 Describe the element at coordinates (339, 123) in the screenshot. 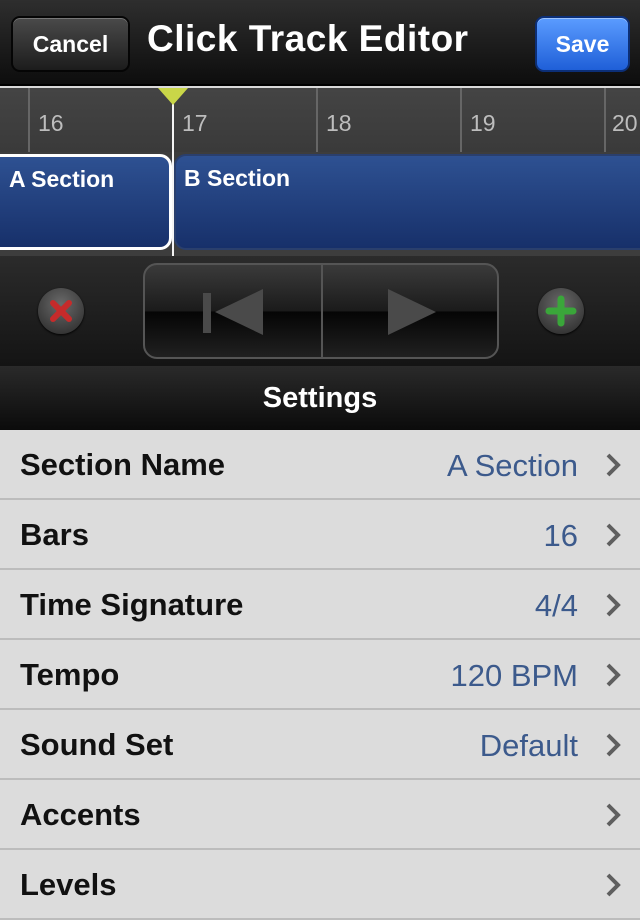

I see `bar-number: 18` at that location.